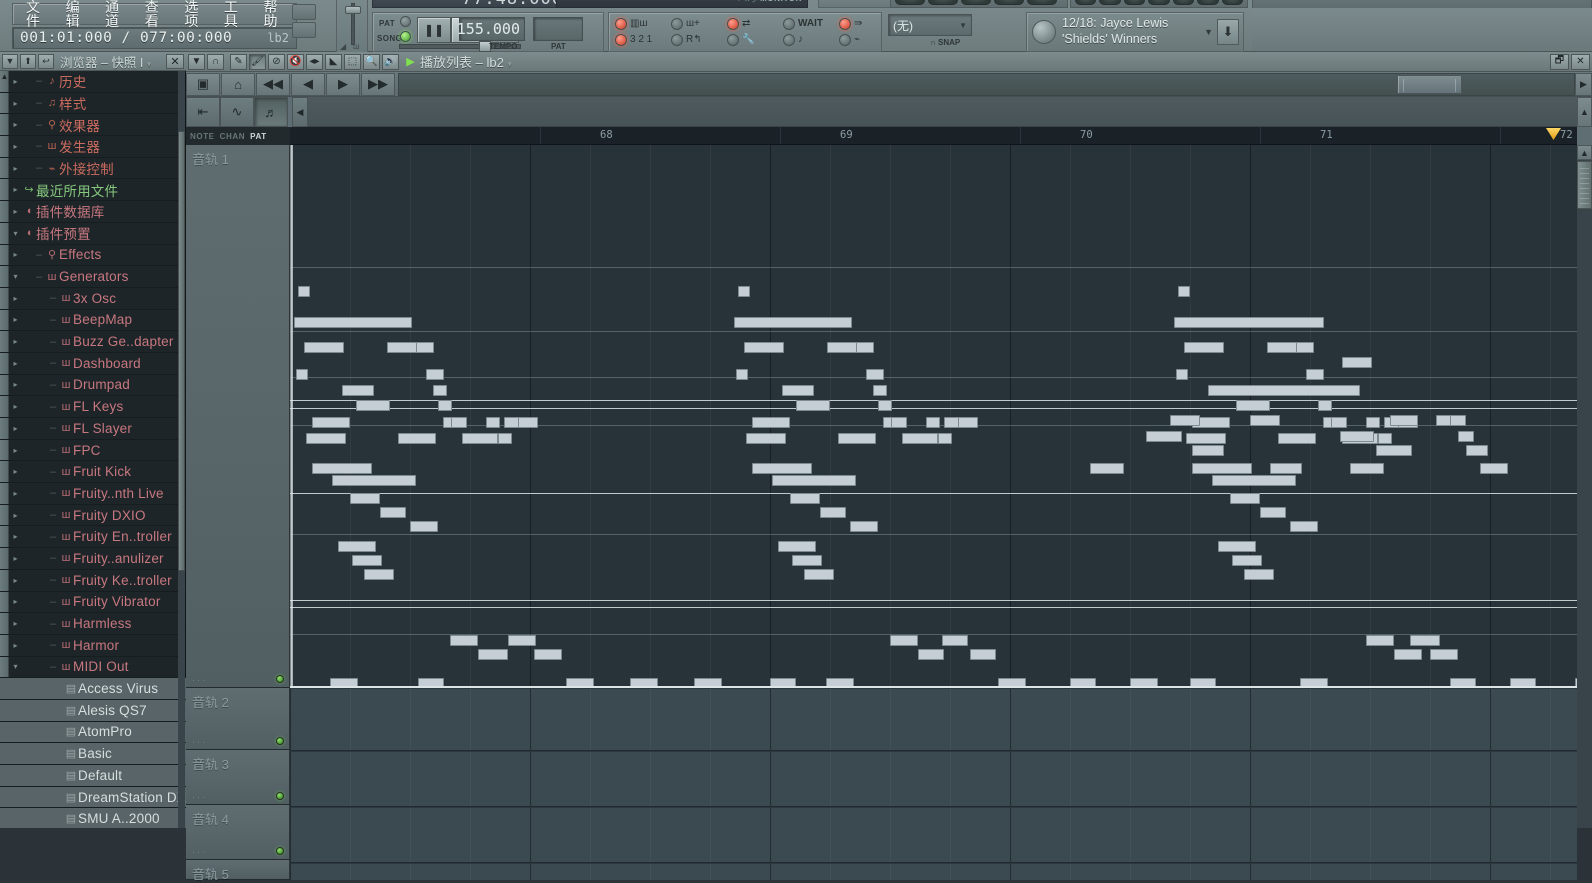  Describe the element at coordinates (621, 40) in the screenshot. I see `led-step-edit` at that location.